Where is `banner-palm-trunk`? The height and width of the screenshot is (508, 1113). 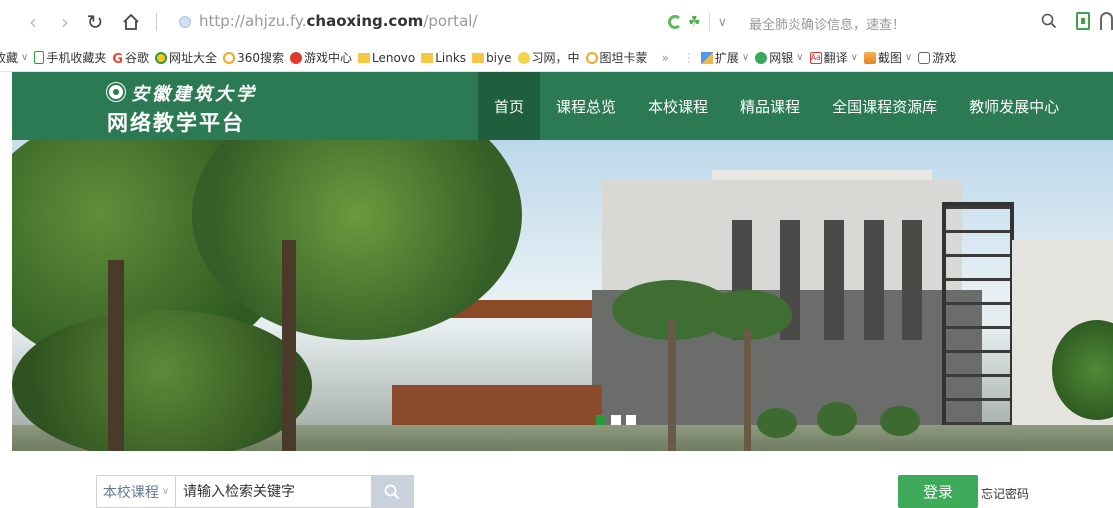 banner-palm-trunk is located at coordinates (672, 385).